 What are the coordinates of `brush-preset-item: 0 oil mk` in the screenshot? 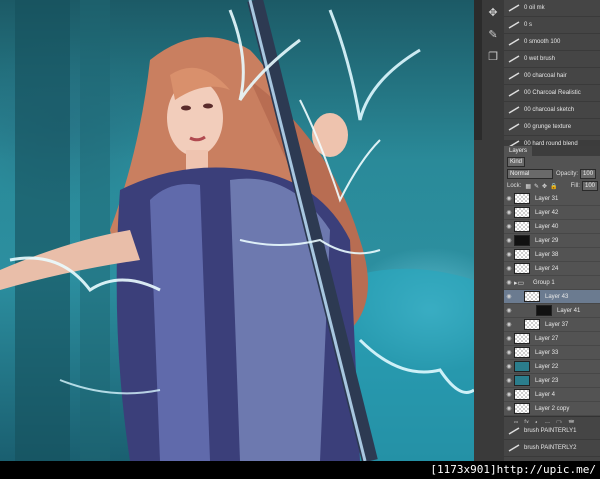 It's located at (552, 8).